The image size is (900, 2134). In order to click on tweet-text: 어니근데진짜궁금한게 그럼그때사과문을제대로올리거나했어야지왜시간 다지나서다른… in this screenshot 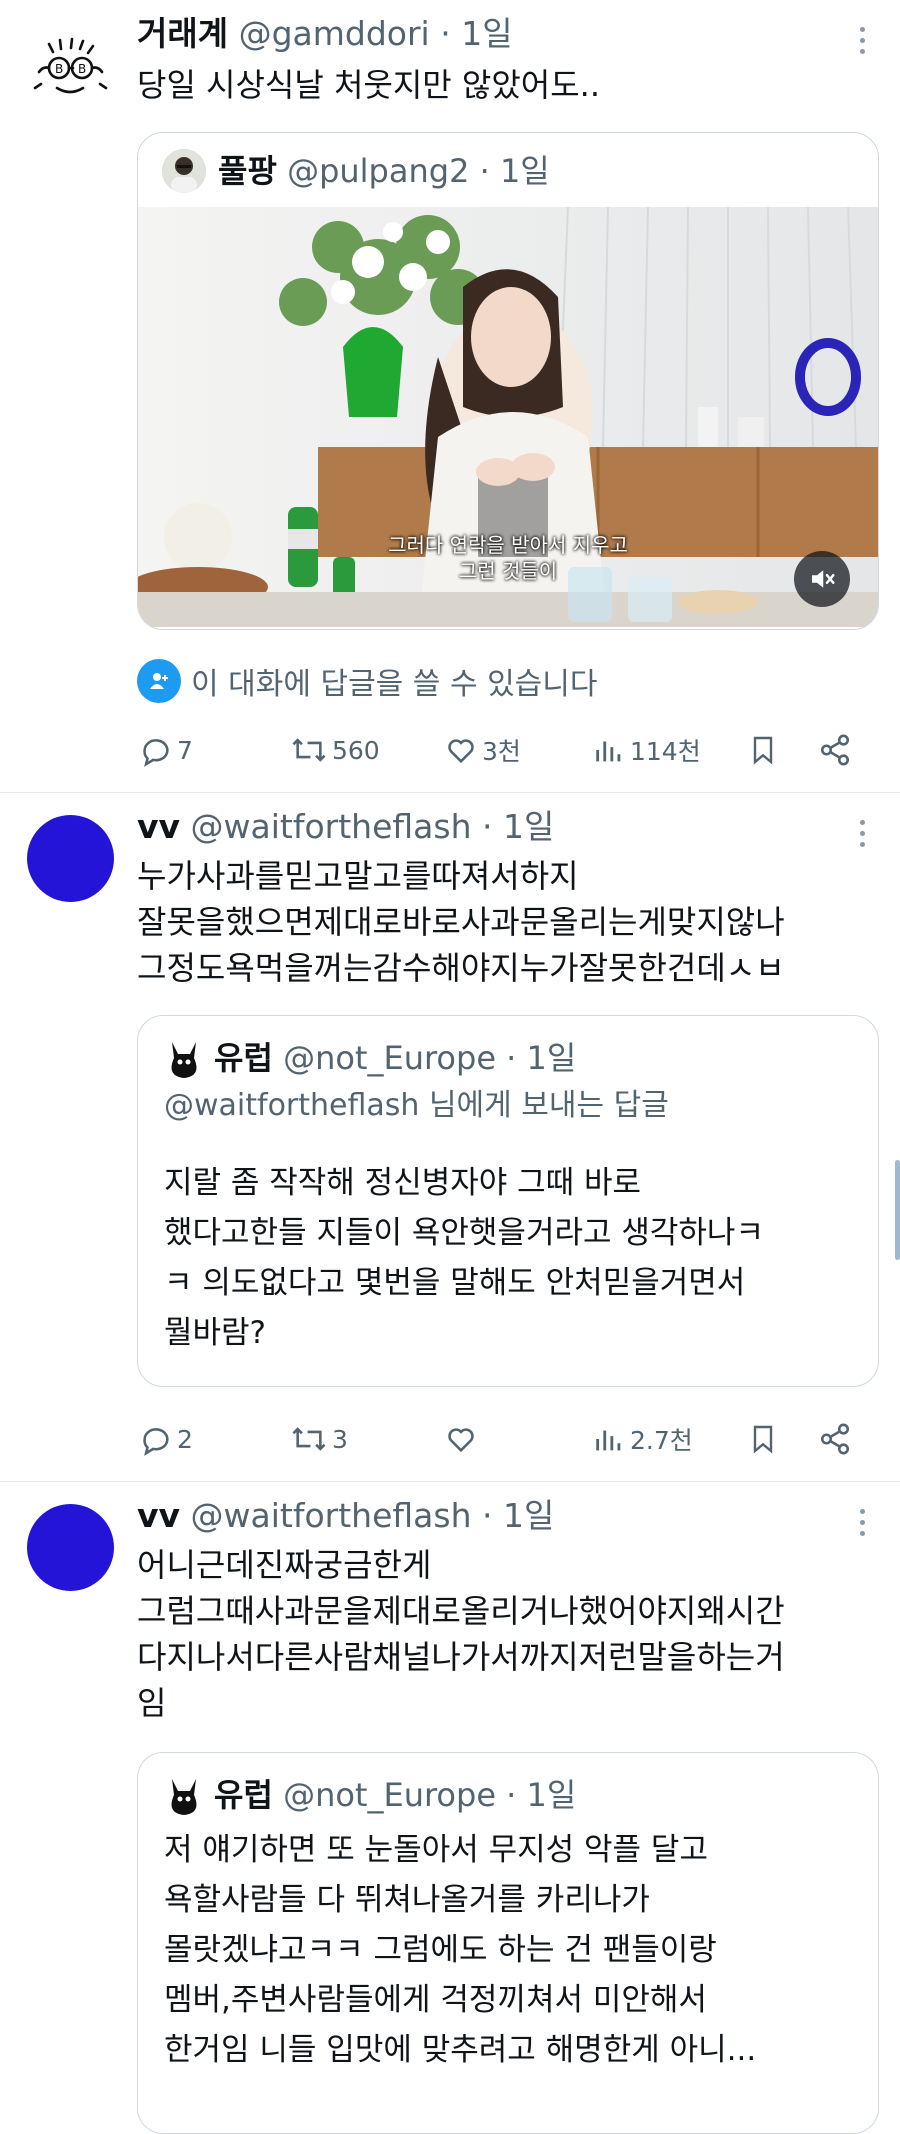, I will do `click(498, 1634)`.